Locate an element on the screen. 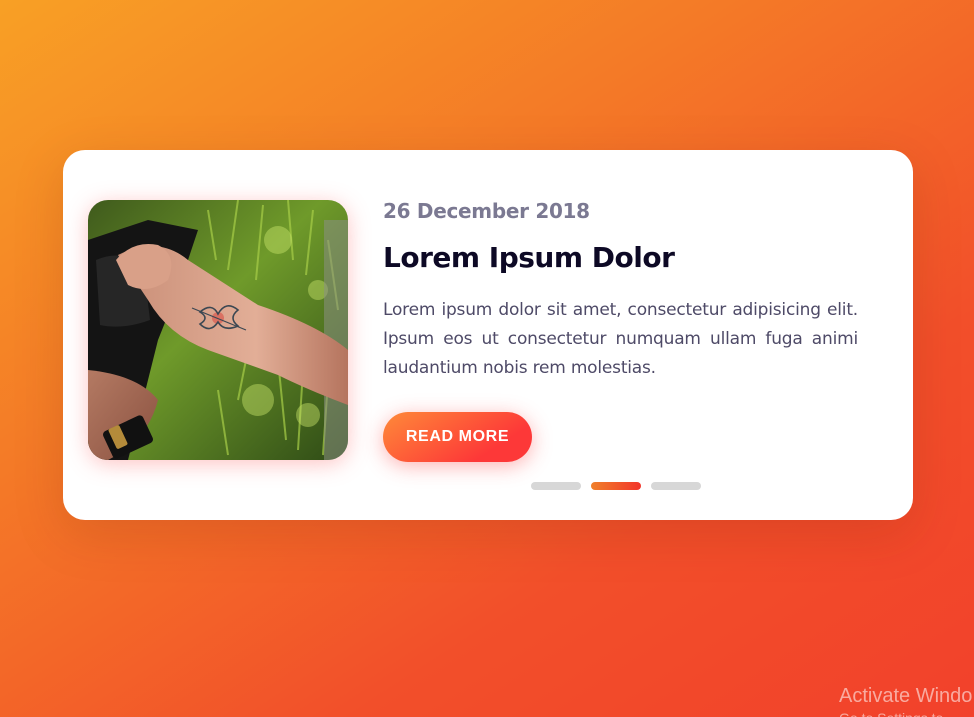  watermark-line-2: Go to Settings to is located at coordinates (905, 713).